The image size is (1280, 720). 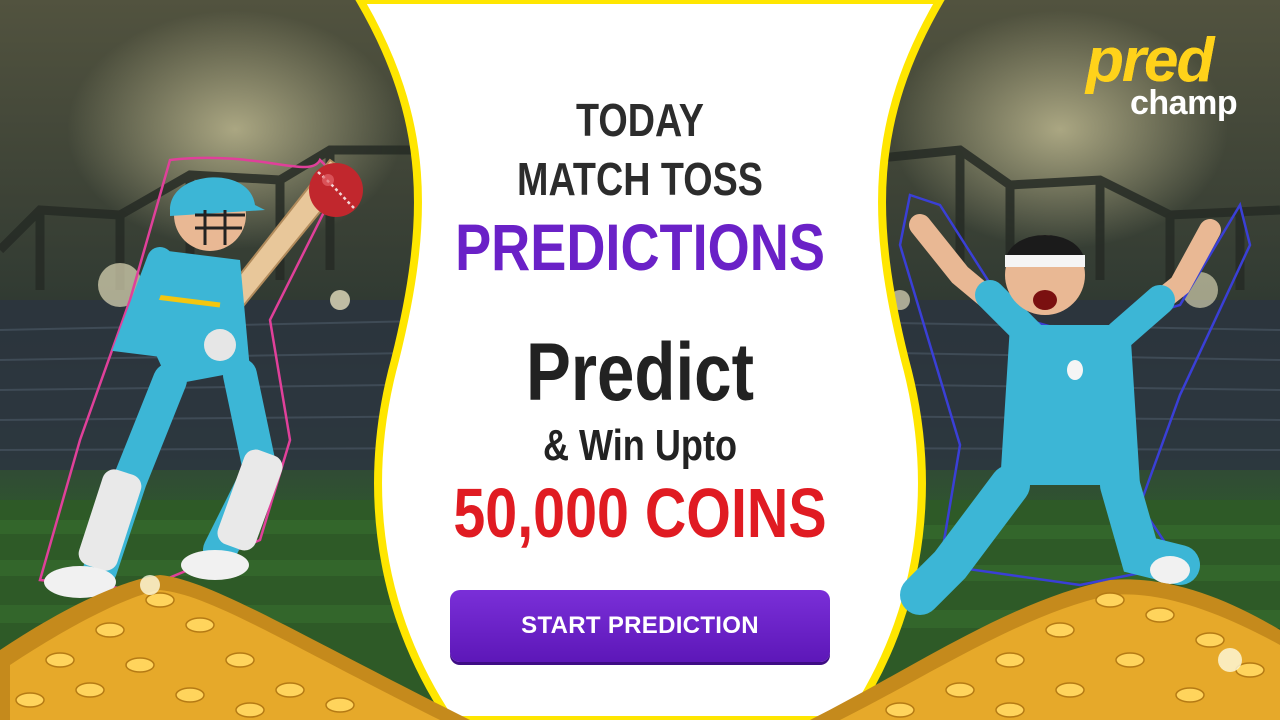 What do you see at coordinates (640, 247) in the screenshot?
I see `headline-predictions: PREDICTIONS` at bounding box center [640, 247].